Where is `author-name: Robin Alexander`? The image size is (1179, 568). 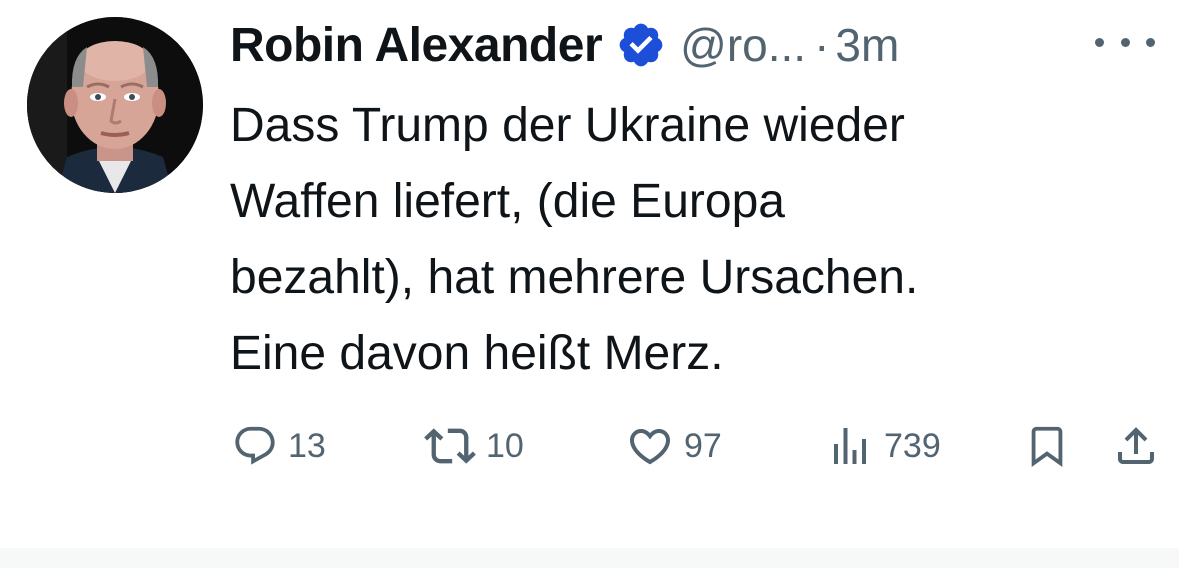
author-name: Robin Alexander is located at coordinates (416, 45).